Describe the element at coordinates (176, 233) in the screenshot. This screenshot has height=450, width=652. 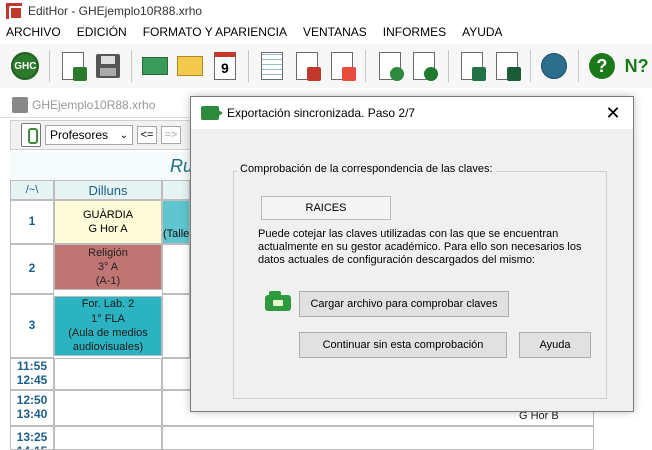
I see `cell-text: (Talle` at that location.